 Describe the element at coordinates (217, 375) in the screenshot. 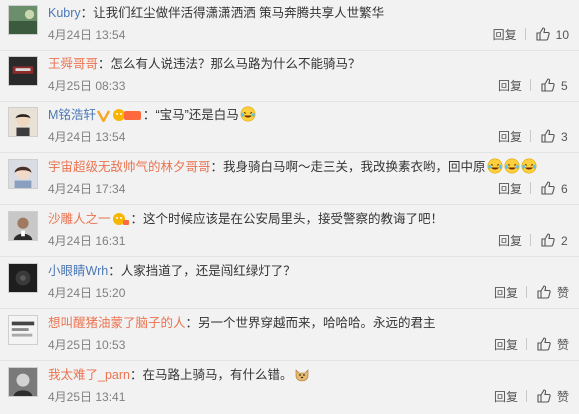

I see `comment-text: 在马路上骑马，有什么错。` at that location.